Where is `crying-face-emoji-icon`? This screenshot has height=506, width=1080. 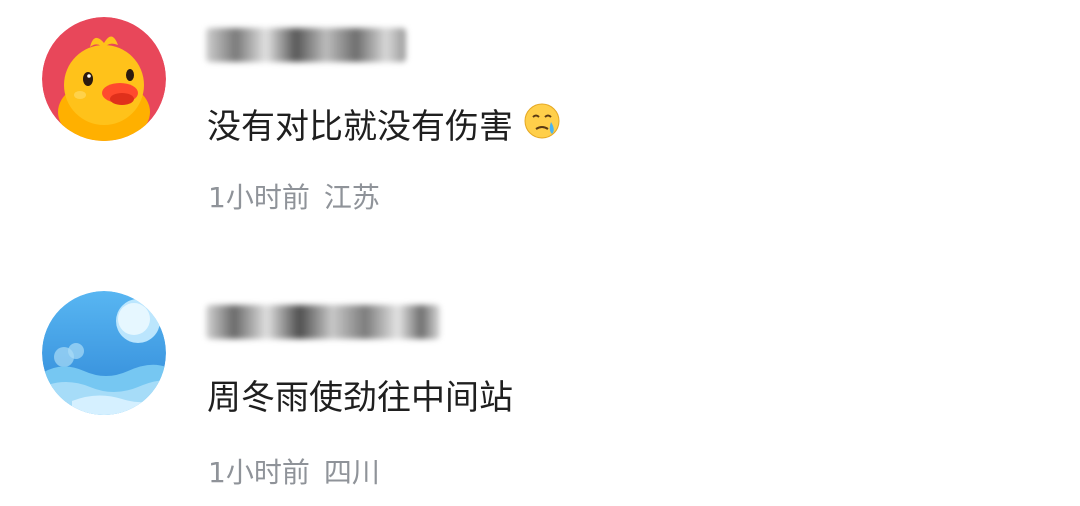
crying-face-emoji-icon is located at coordinates (542, 125).